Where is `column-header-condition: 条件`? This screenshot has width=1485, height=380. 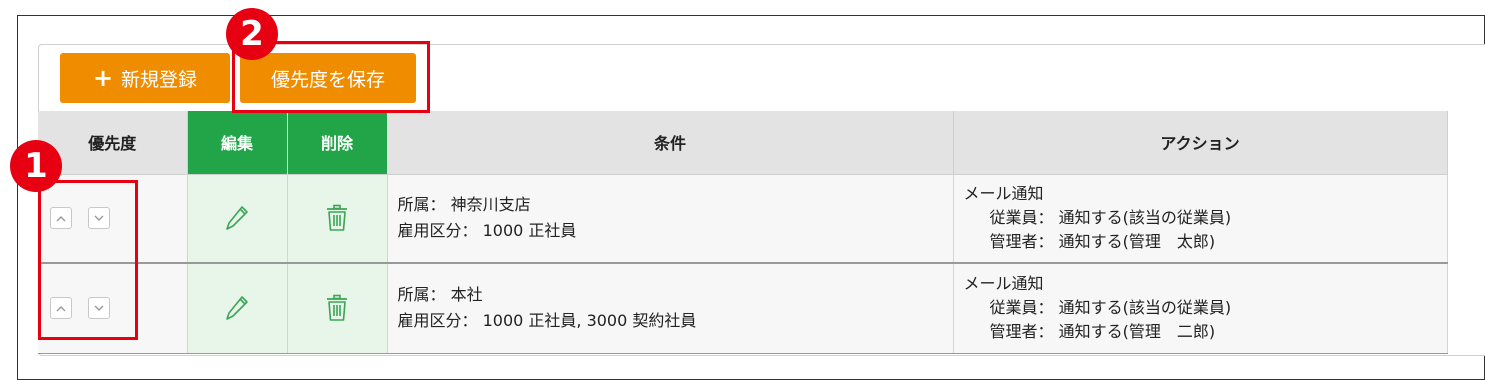 column-header-condition: 条件 is located at coordinates (670, 143).